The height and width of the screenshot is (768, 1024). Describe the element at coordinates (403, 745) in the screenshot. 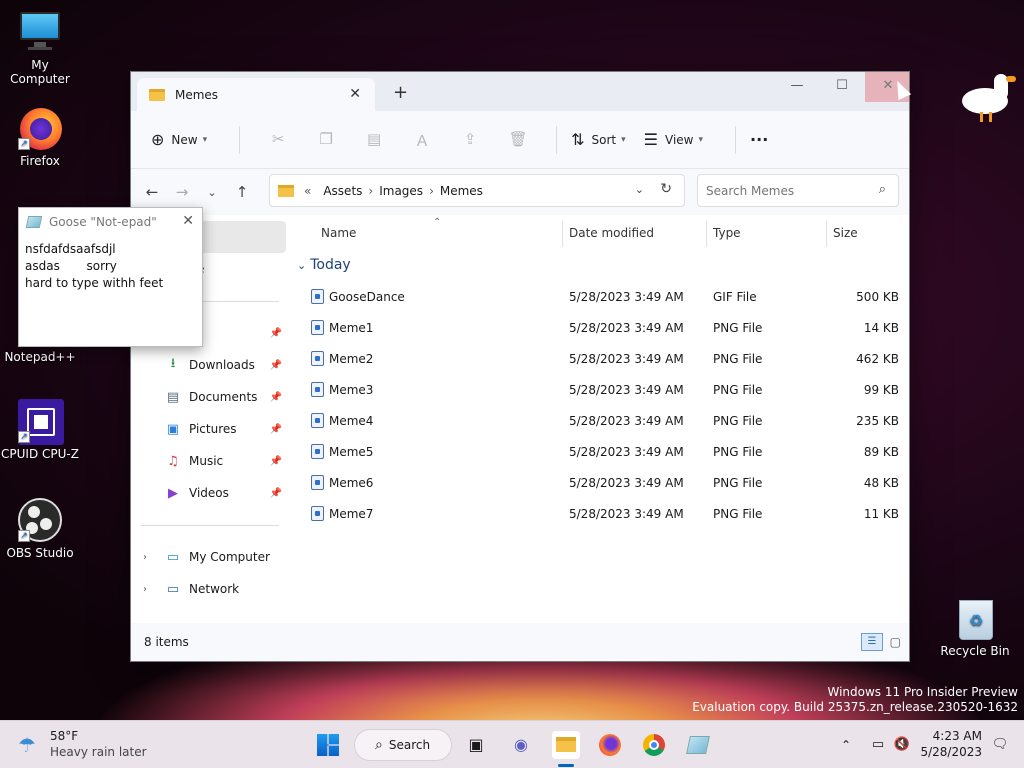

I see `taskbar-search: ⌕ Search` at that location.